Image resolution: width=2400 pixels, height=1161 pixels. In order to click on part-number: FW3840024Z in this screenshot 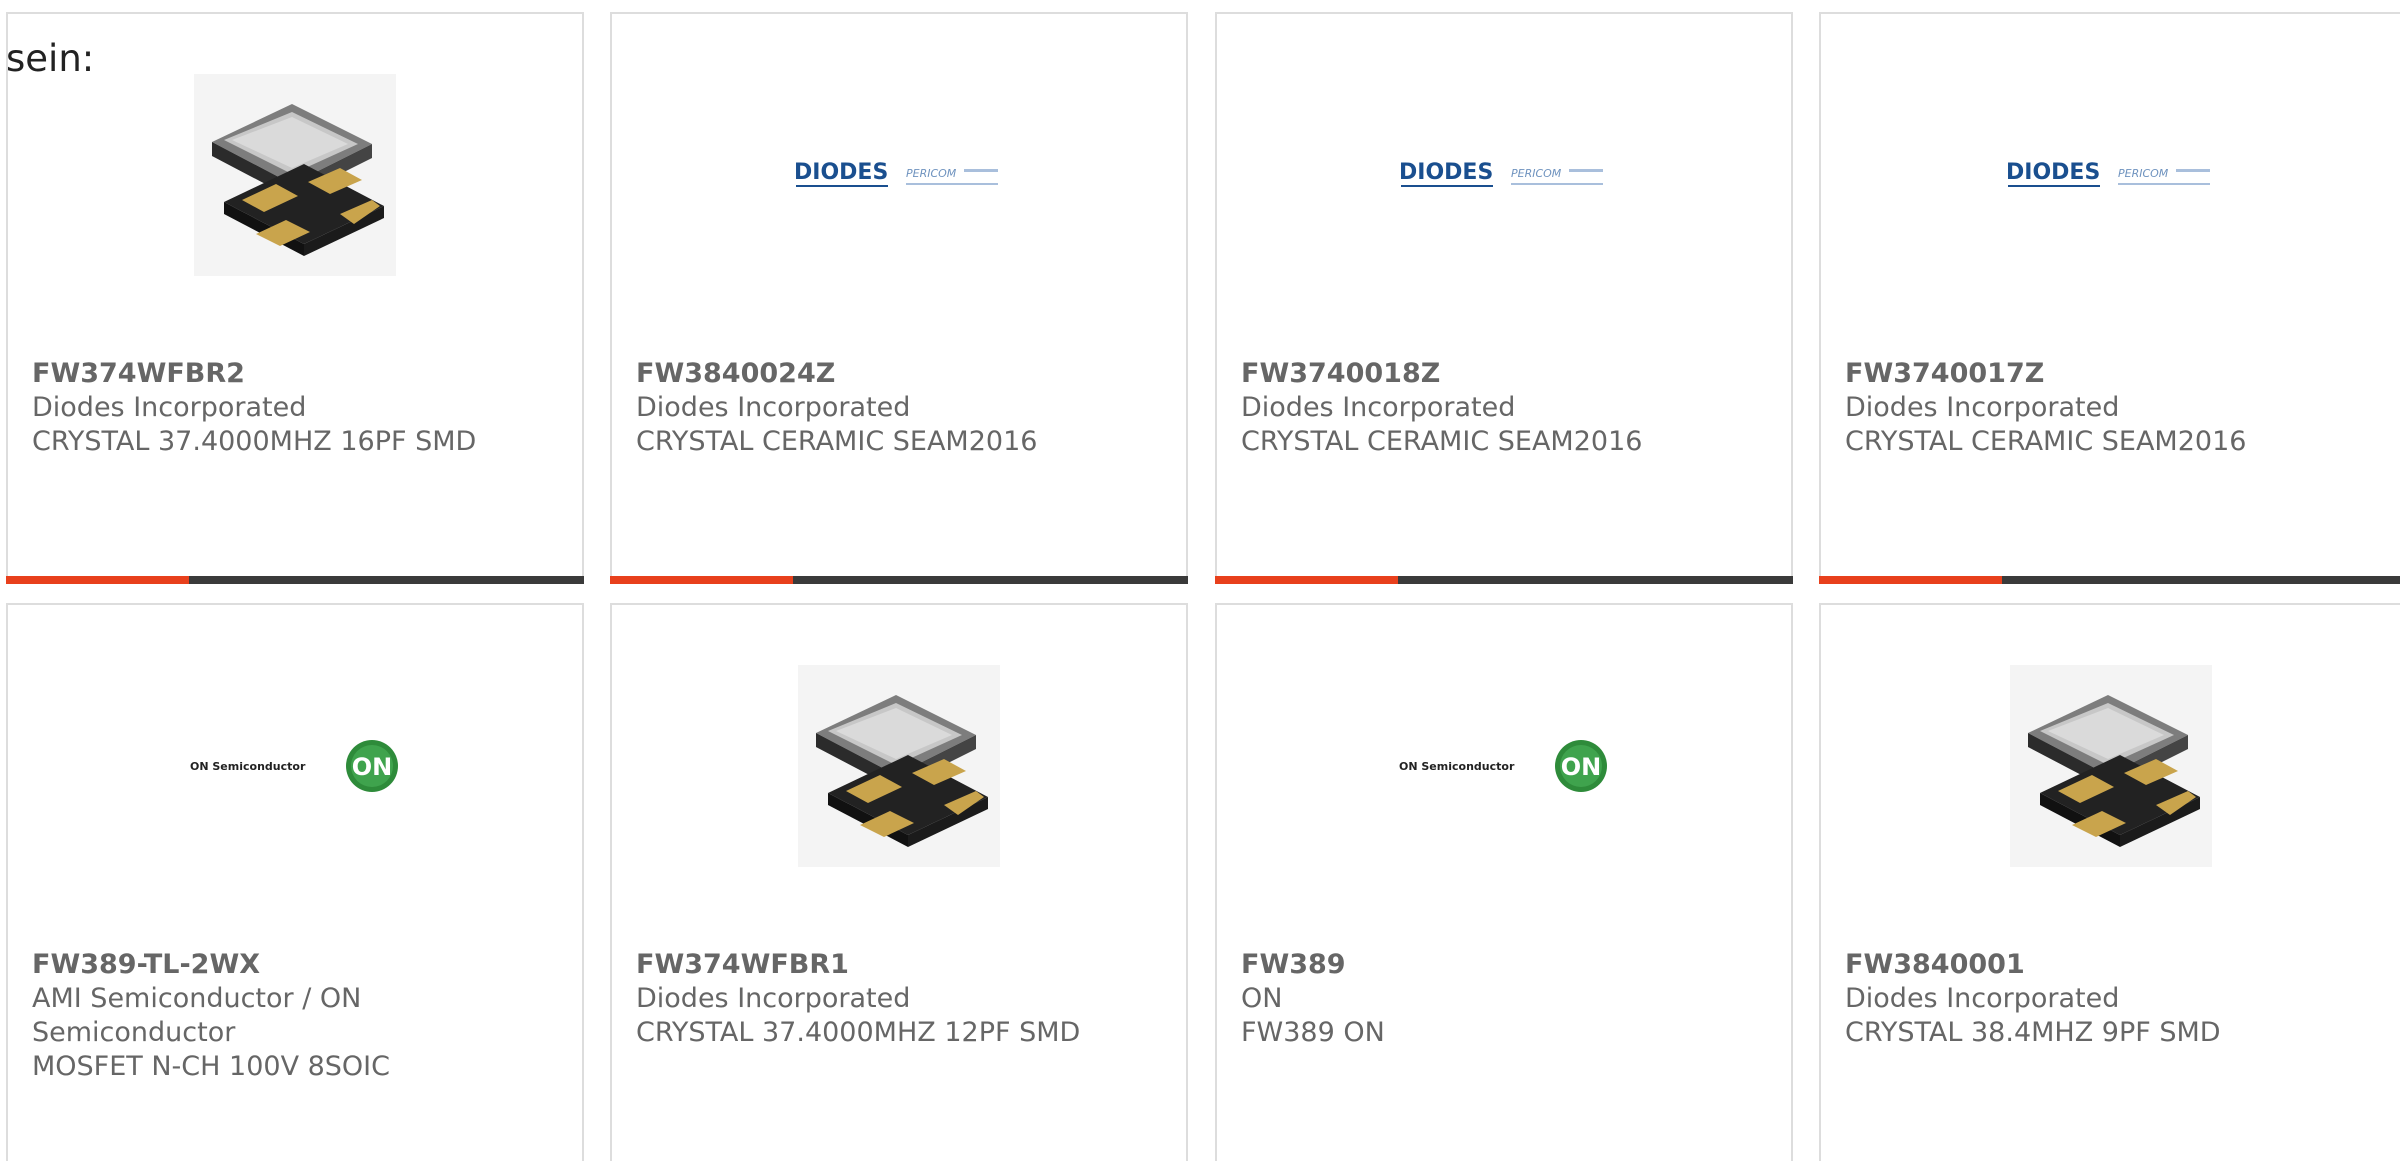, I will do `click(899, 374)`.